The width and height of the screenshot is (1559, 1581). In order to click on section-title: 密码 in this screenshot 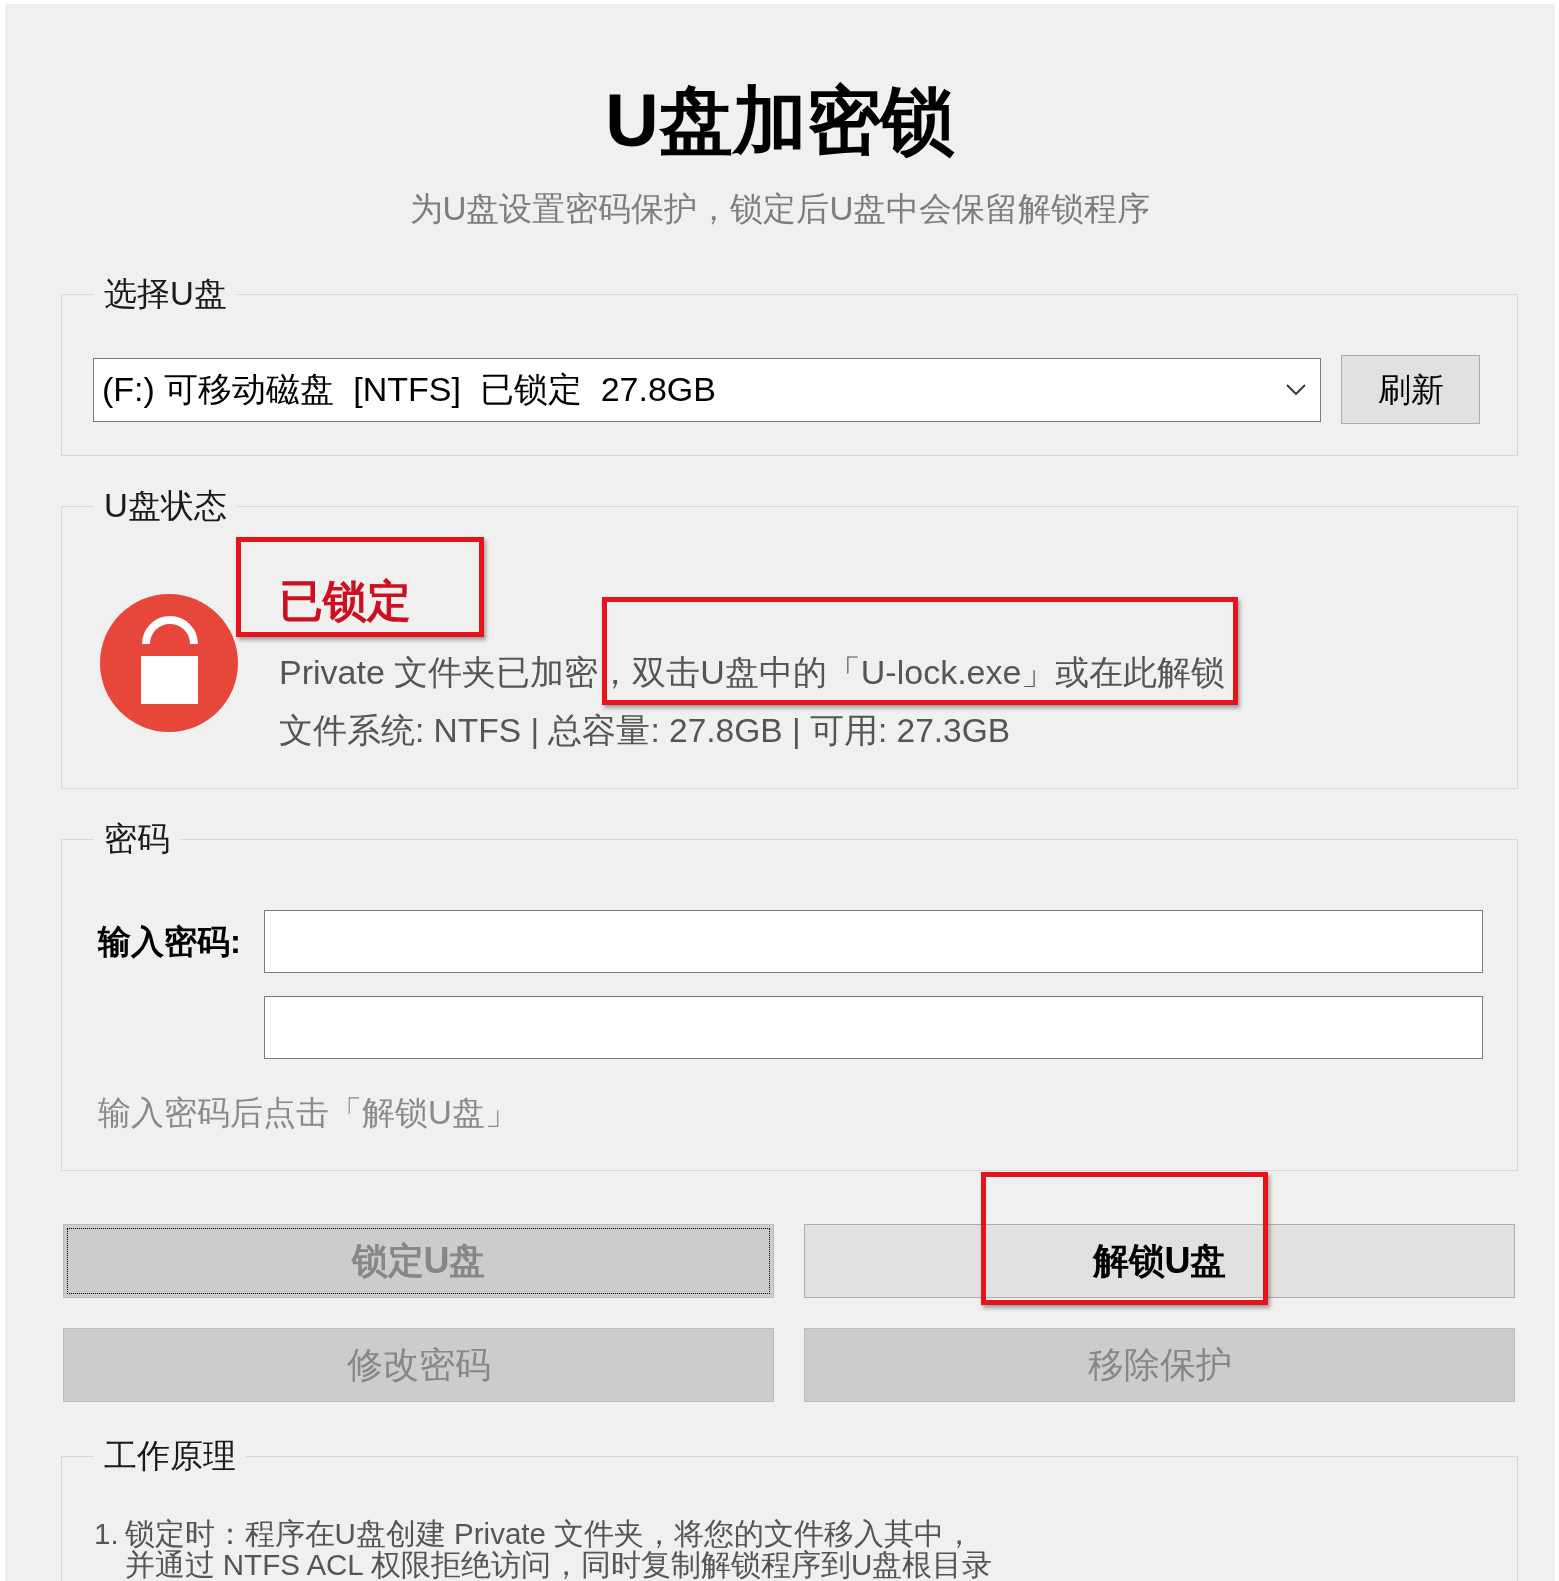, I will do `click(137, 838)`.